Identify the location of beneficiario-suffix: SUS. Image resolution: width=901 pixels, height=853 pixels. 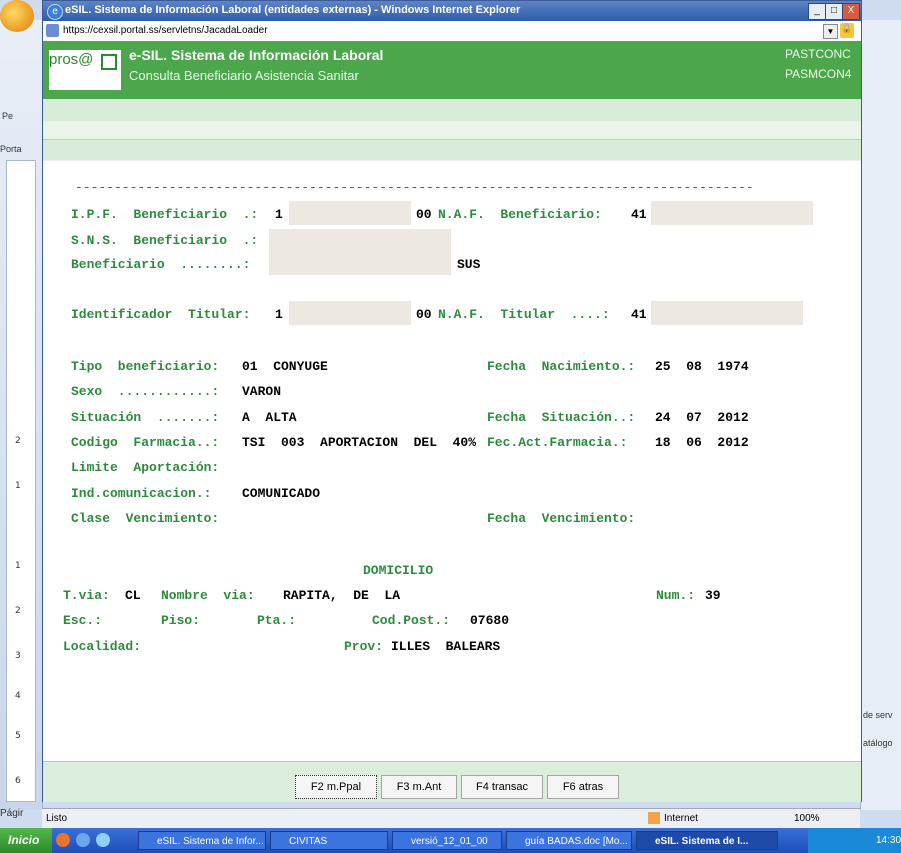
(469, 264).